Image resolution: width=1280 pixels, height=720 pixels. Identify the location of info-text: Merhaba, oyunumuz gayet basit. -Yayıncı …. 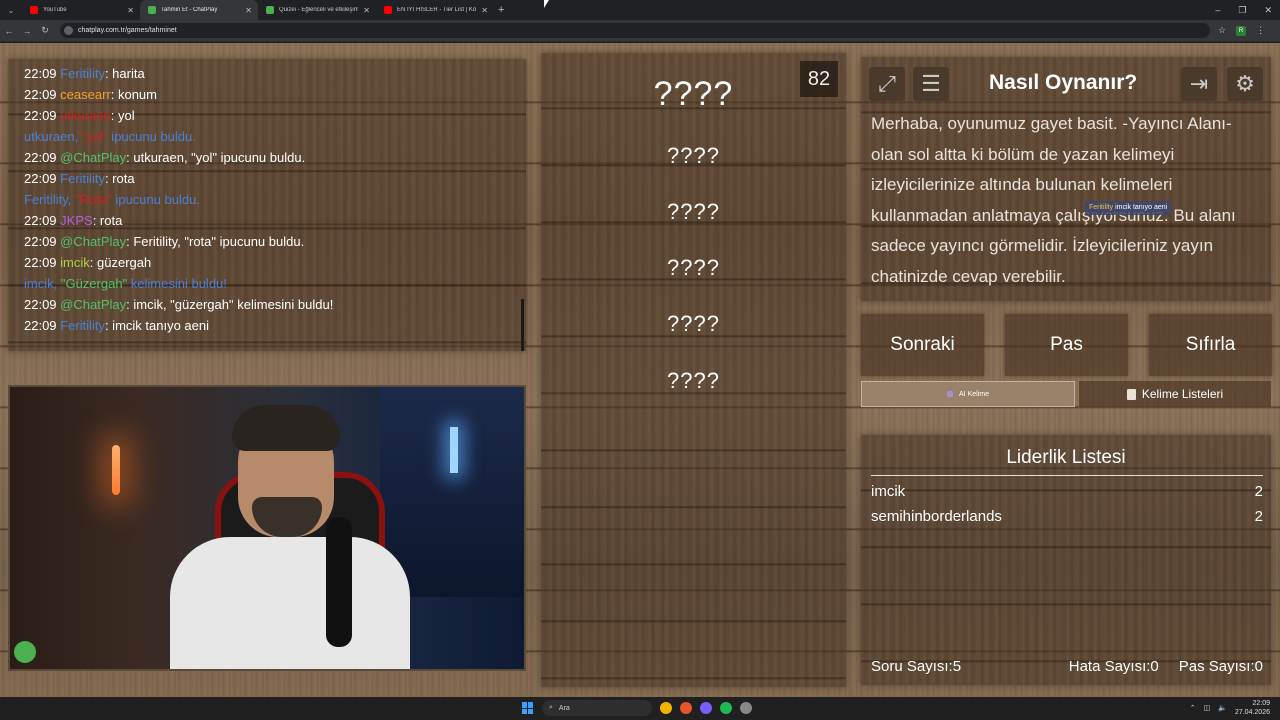
(1053, 200).